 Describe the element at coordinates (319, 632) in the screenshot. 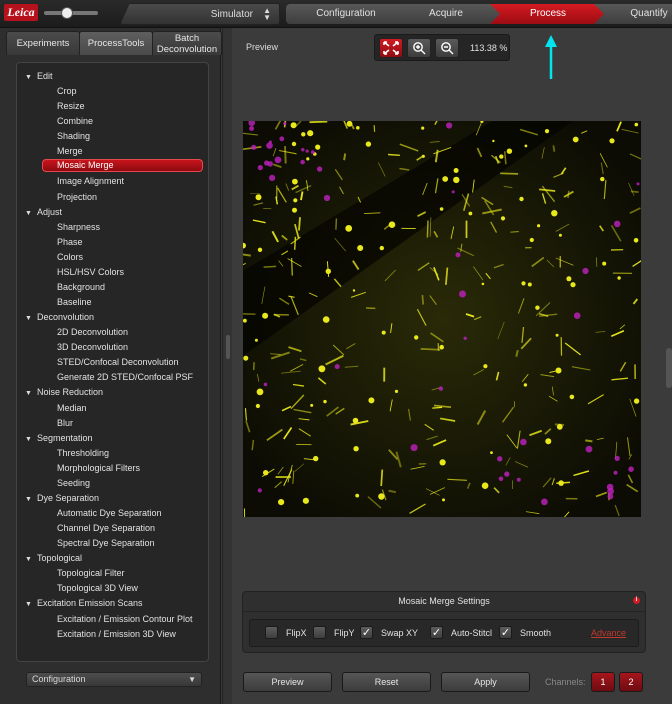

I see `flipy-checkbox` at that location.